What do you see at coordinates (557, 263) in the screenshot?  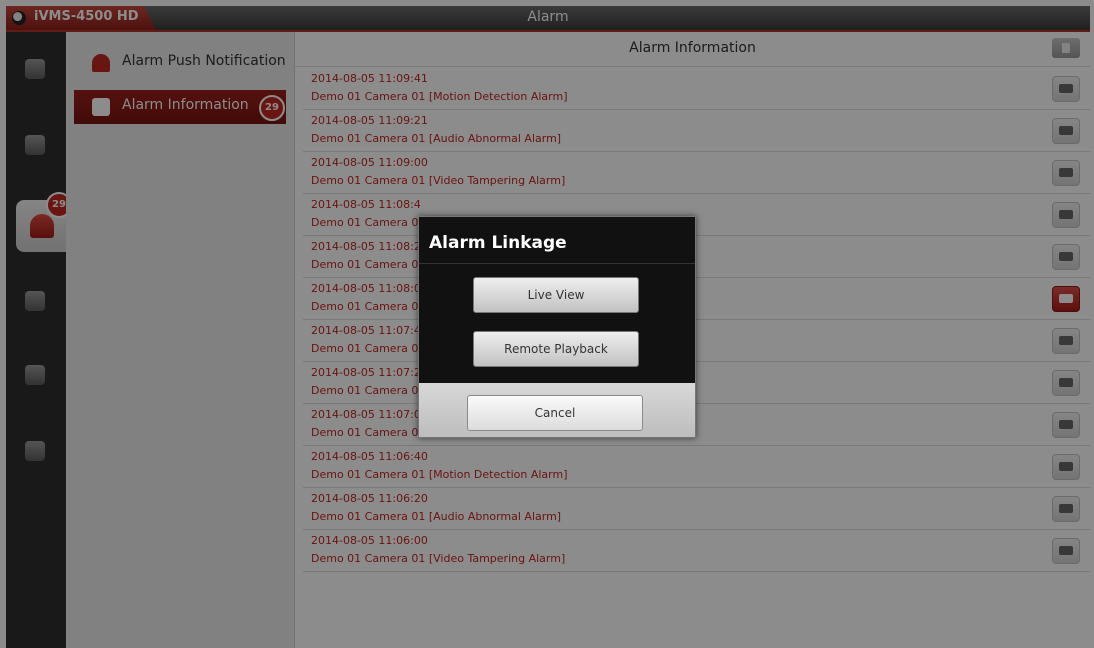 I see `dialog-divider` at bounding box center [557, 263].